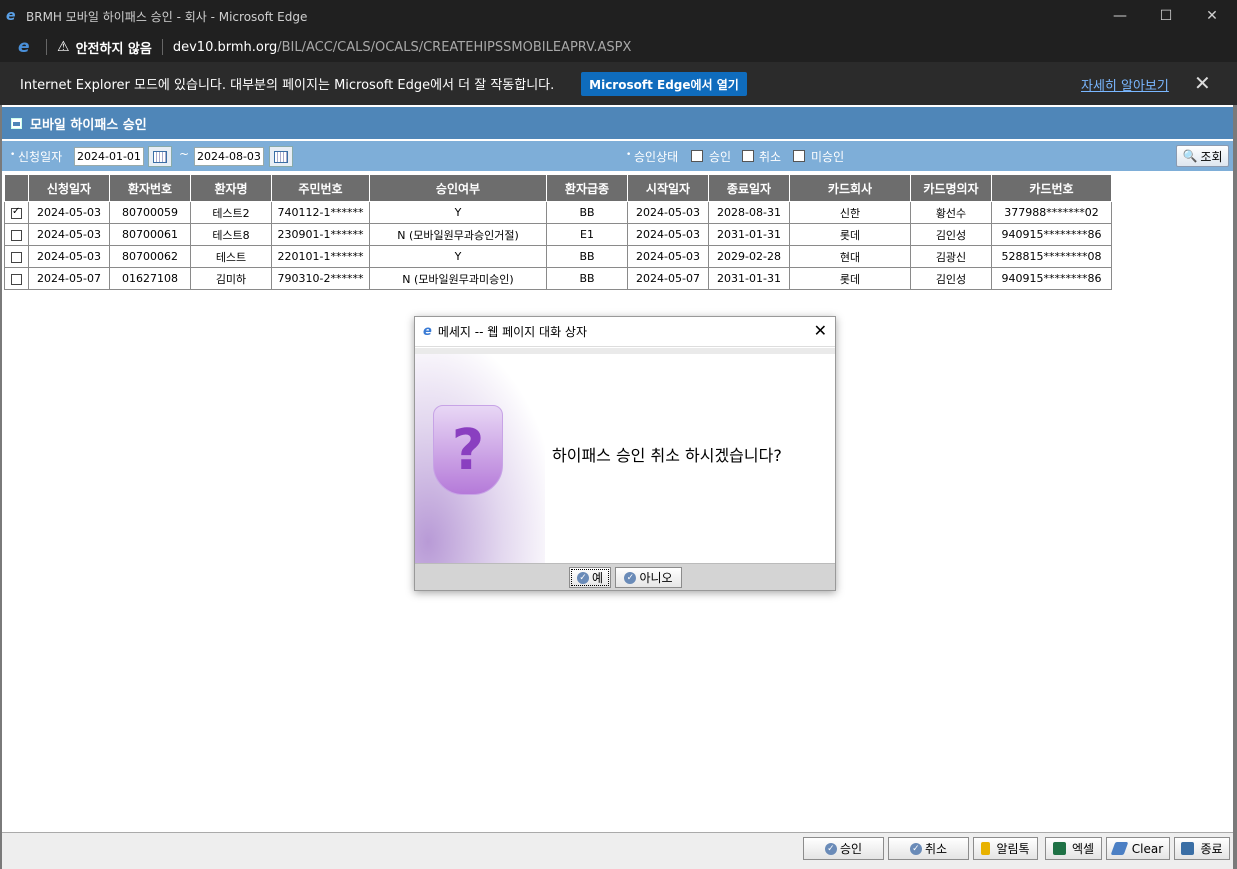  Describe the element at coordinates (749, 212) in the screenshot. I see `table-cell: 2028-08-31` at that location.